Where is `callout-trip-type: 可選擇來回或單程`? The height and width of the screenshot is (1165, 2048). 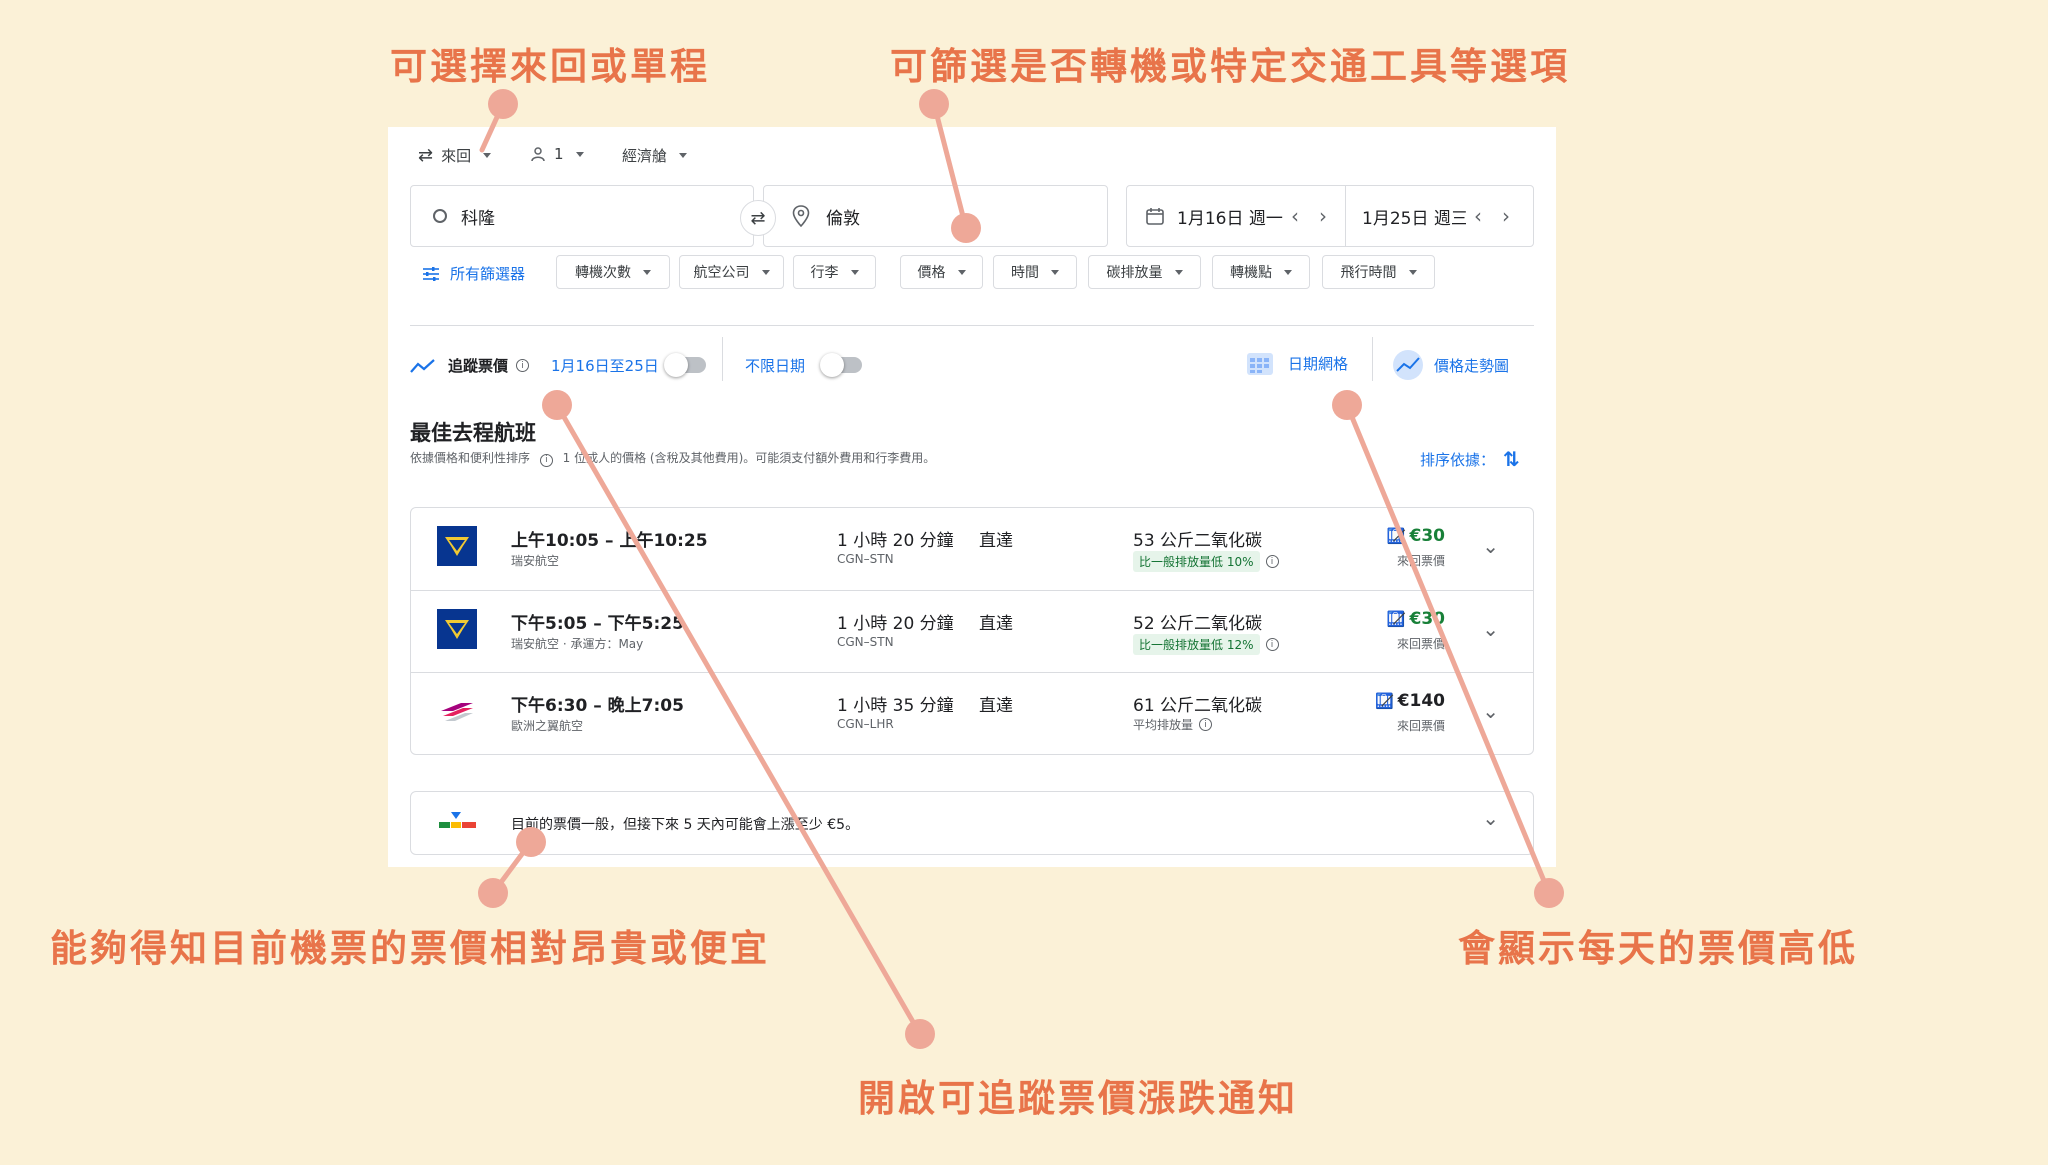 callout-trip-type: 可選擇來回或單程 is located at coordinates (550, 66).